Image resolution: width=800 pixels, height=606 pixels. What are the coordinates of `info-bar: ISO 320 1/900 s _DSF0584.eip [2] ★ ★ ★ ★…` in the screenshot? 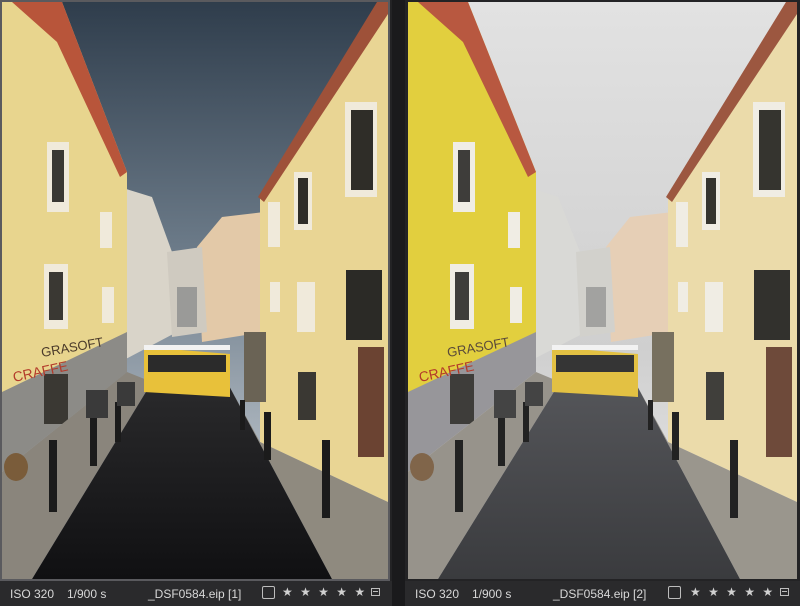 It's located at (602, 593).